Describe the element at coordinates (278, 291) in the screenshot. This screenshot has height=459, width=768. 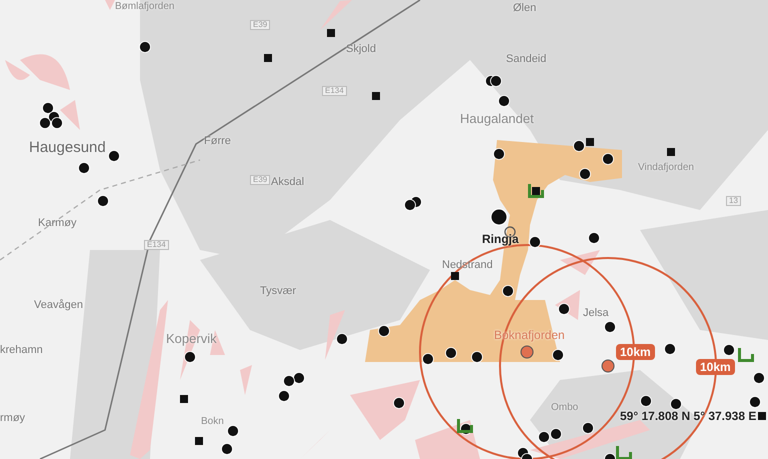
I see `place-label: Tysvær` at that location.